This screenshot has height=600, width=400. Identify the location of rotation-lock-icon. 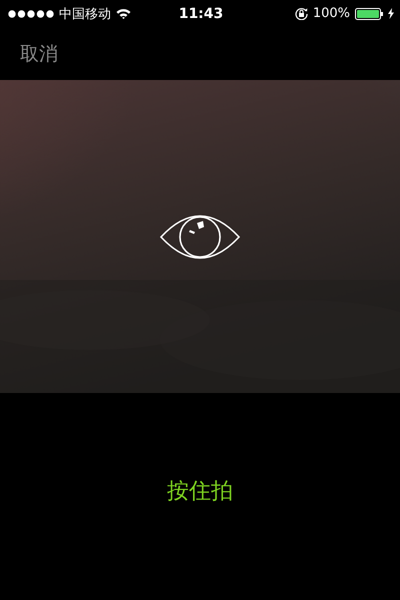
(301, 13).